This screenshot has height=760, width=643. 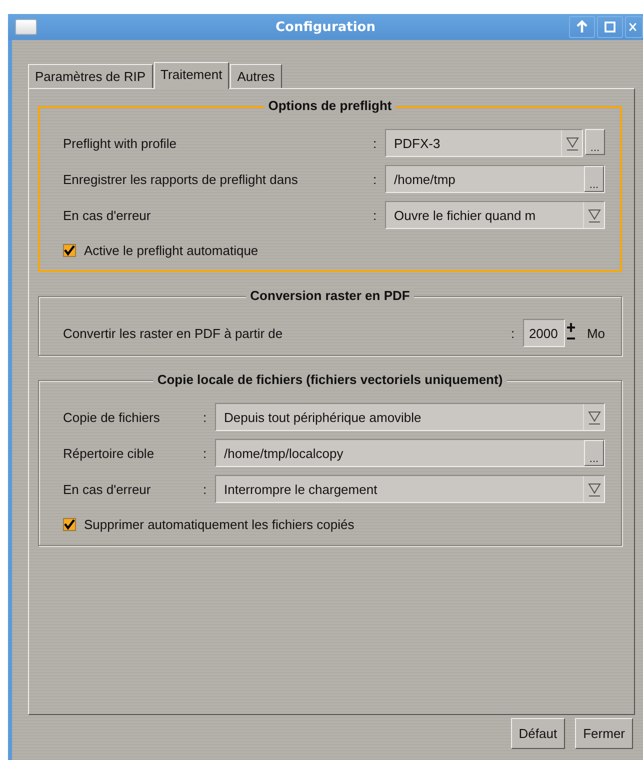 What do you see at coordinates (634, 27) in the screenshot?
I see `close-icon` at bounding box center [634, 27].